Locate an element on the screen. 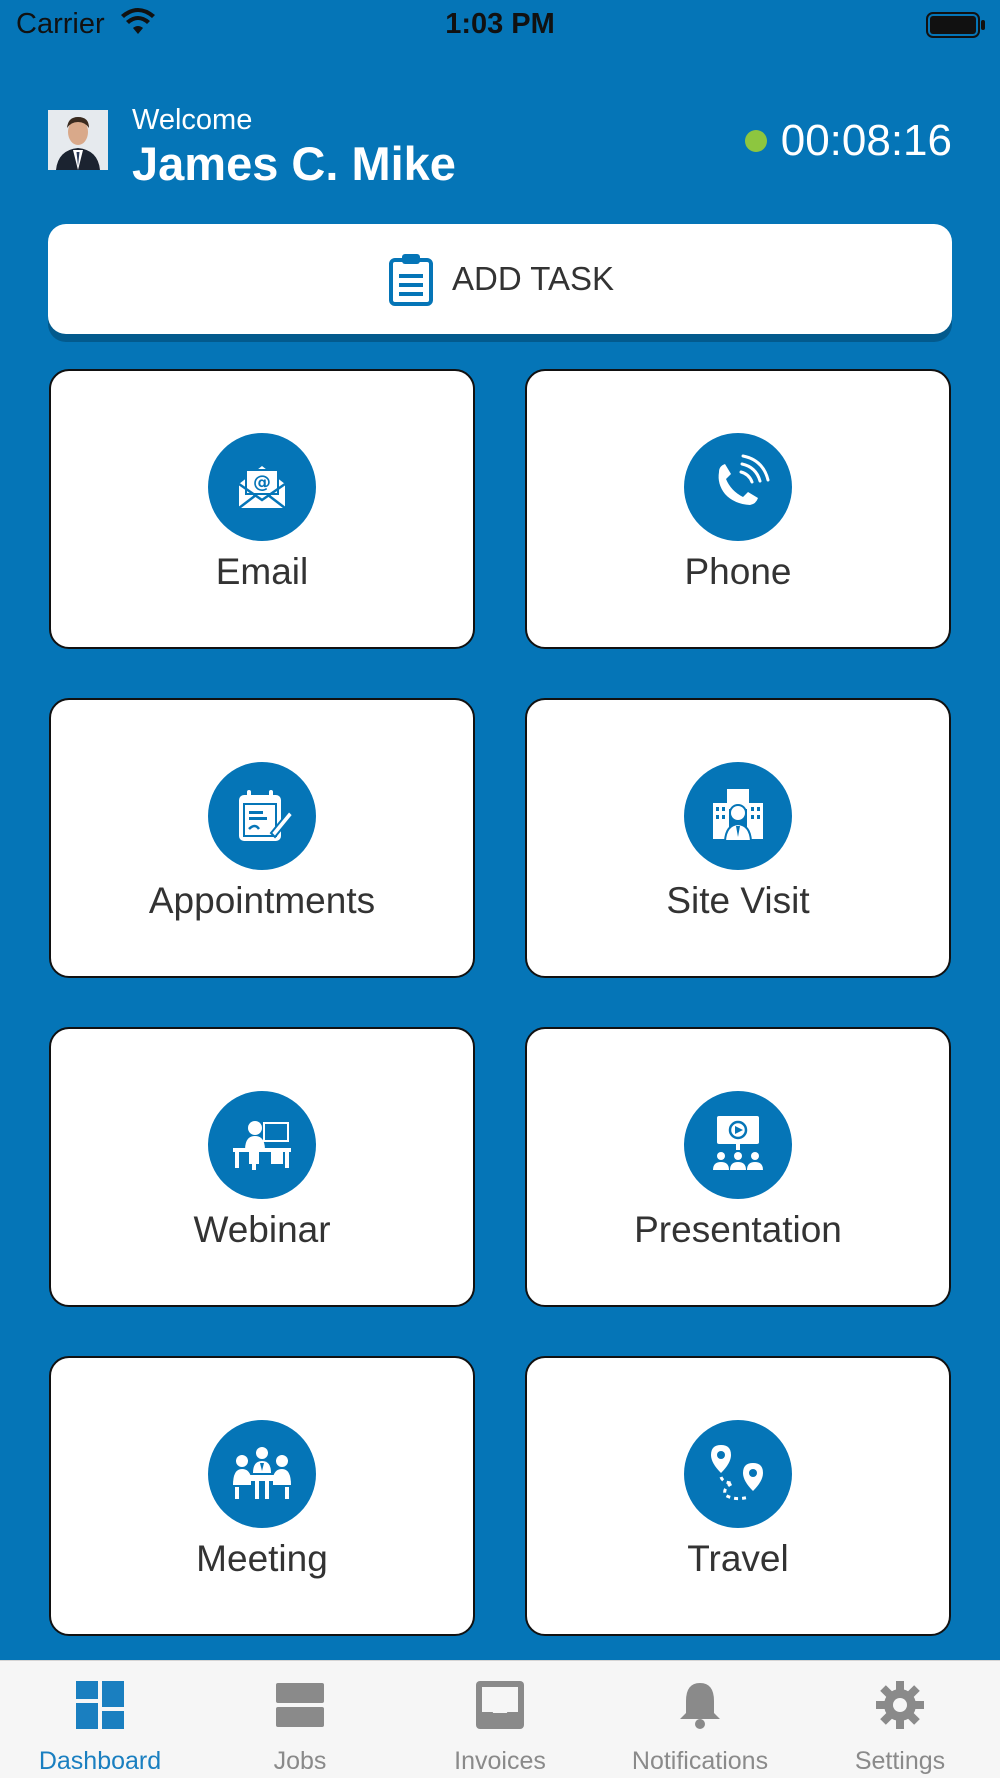  tile-webinar: Webinar is located at coordinates (262, 1167).